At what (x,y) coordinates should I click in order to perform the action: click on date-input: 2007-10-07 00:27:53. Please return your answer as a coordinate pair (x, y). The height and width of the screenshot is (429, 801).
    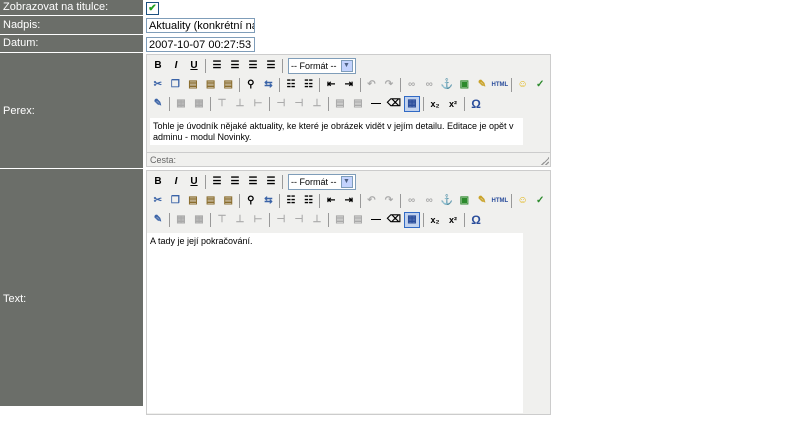
    Looking at the image, I should click on (200, 44).